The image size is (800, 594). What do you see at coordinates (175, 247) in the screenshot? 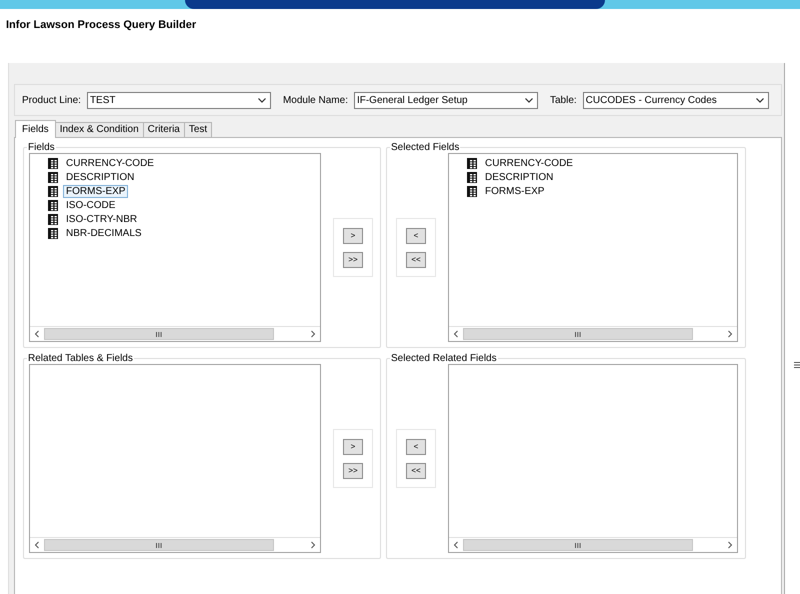
I see `list-box: CURRENCY-CODE DESCRIPTION FORMS-EXP ISO-CODE ISO-CTRY-NBR NBR-DECIMALS` at bounding box center [175, 247].